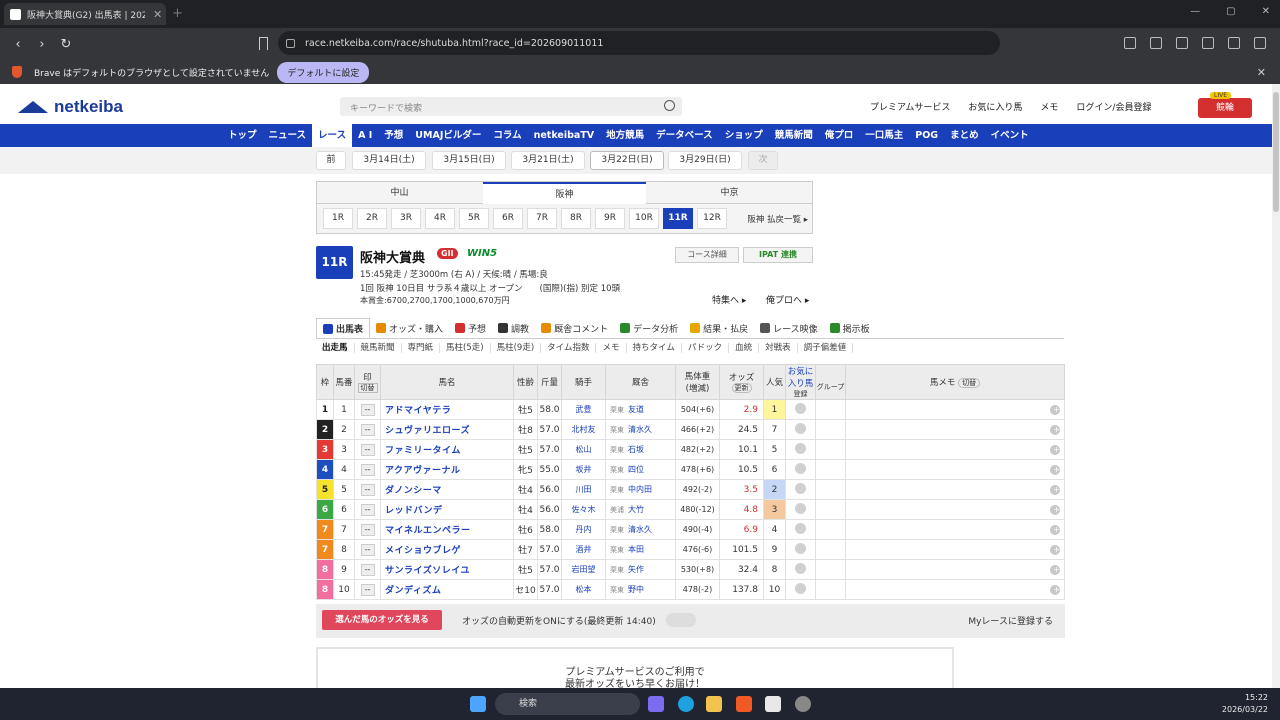 This screenshot has width=1280, height=720. I want to click on nav-item: ニュース, so click(288, 135).